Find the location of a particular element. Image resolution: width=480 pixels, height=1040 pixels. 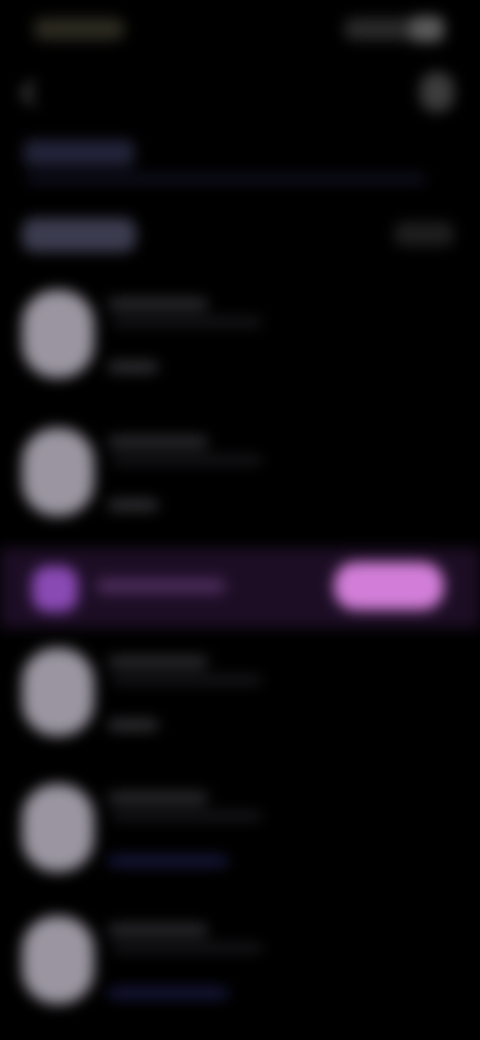

highlight-label is located at coordinates (161, 586).